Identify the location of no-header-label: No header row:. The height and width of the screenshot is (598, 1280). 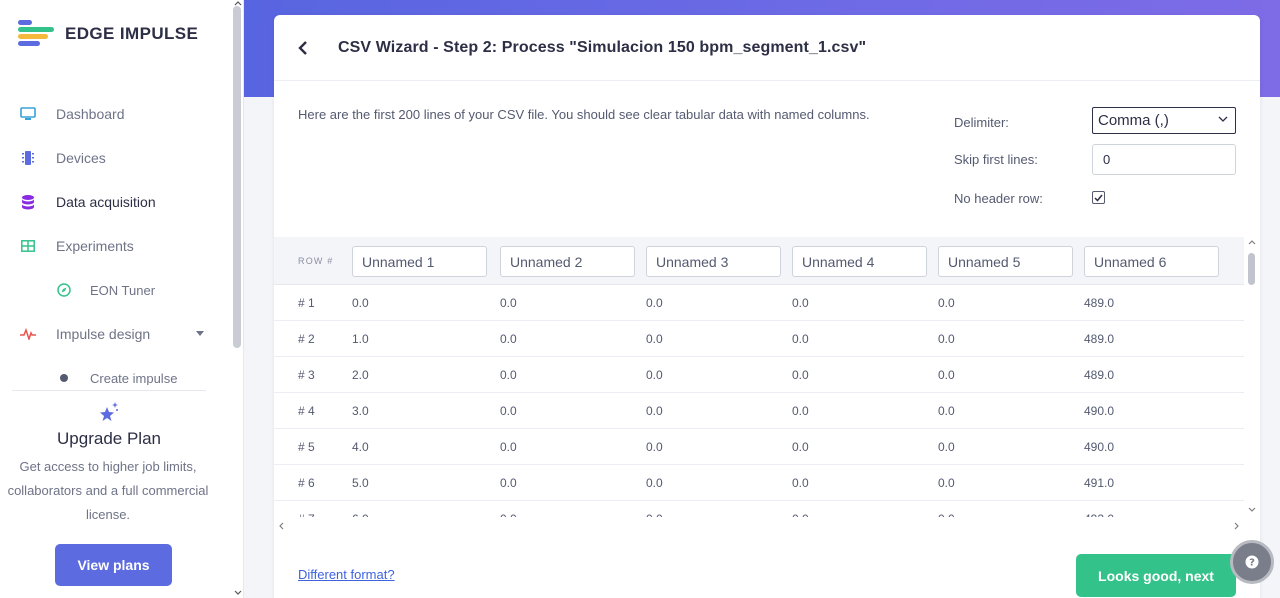
(998, 198).